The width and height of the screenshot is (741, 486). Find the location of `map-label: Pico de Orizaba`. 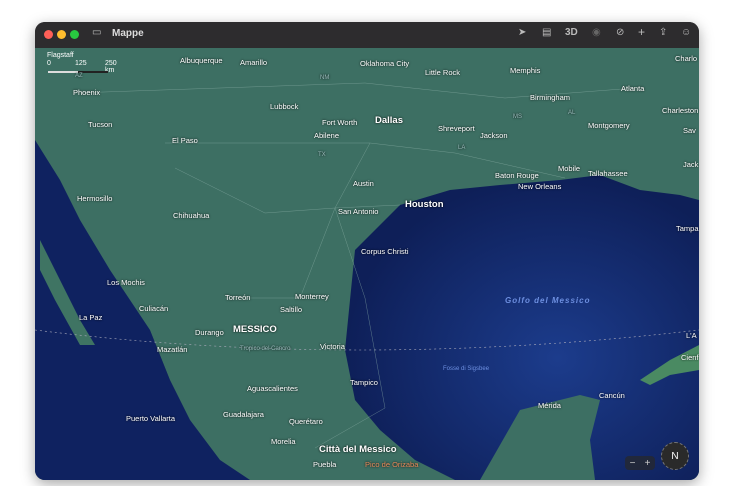

map-label: Pico de Orizaba is located at coordinates (391, 464).